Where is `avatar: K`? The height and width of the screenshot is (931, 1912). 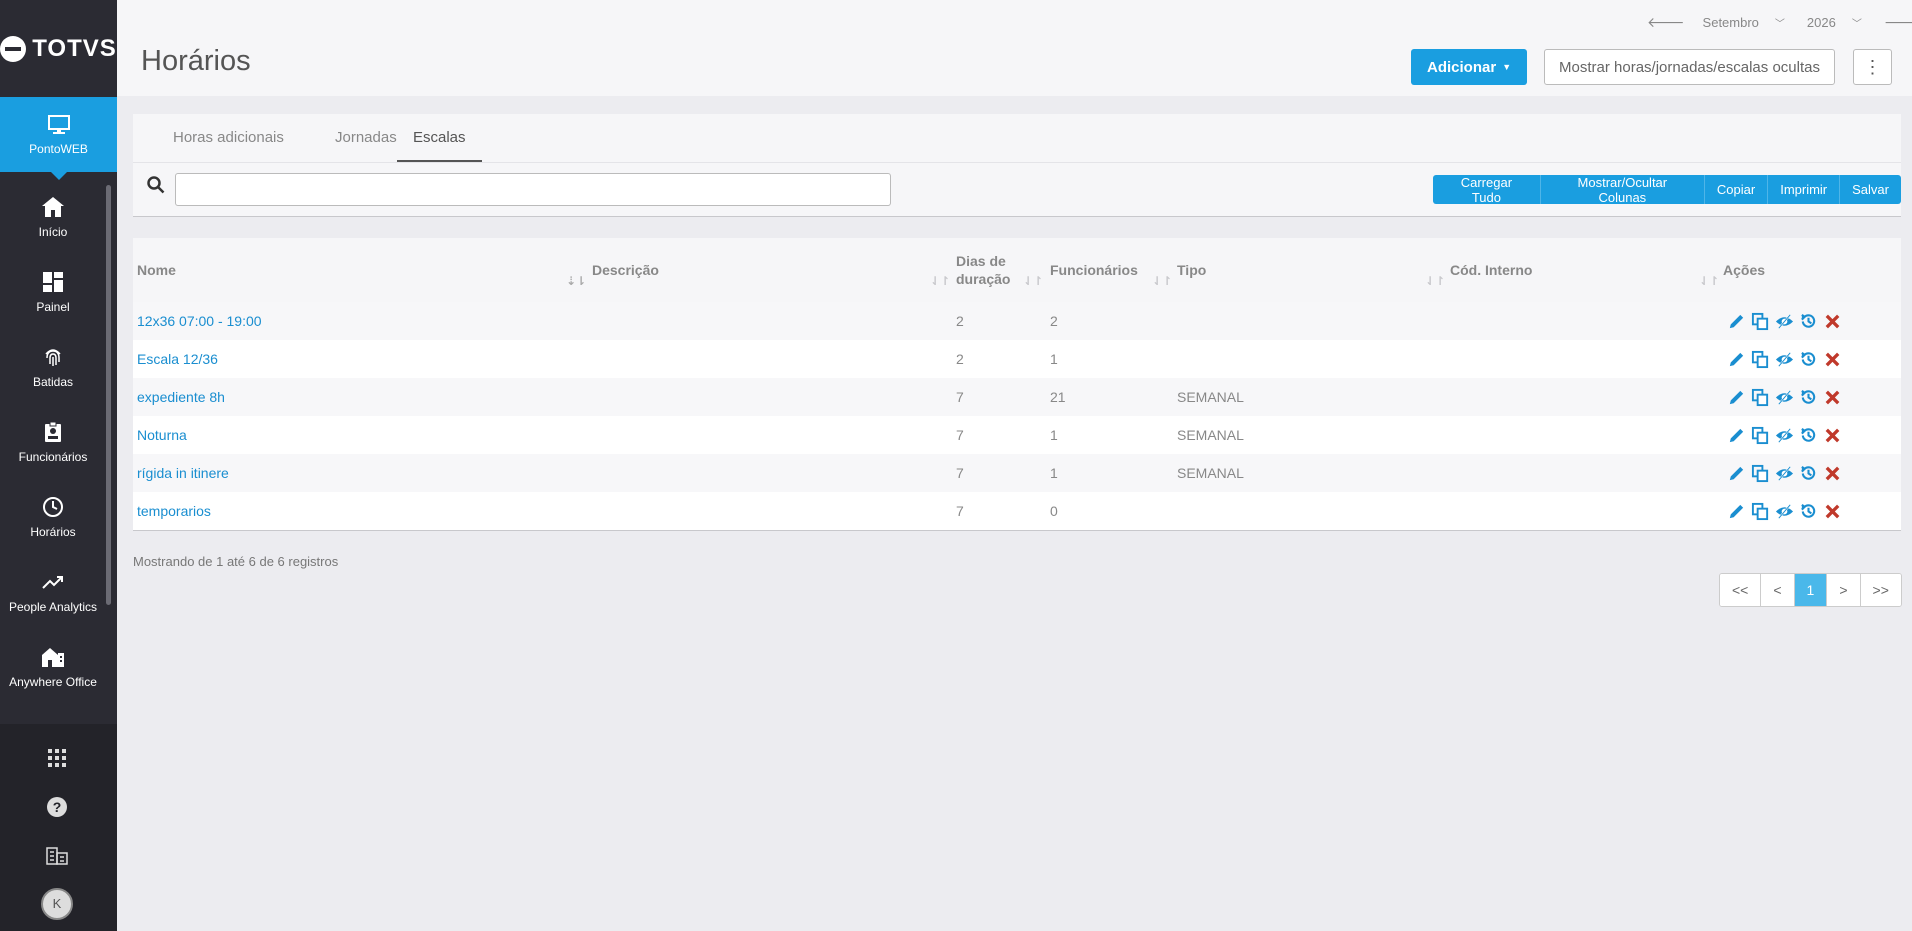
avatar: K is located at coordinates (57, 904).